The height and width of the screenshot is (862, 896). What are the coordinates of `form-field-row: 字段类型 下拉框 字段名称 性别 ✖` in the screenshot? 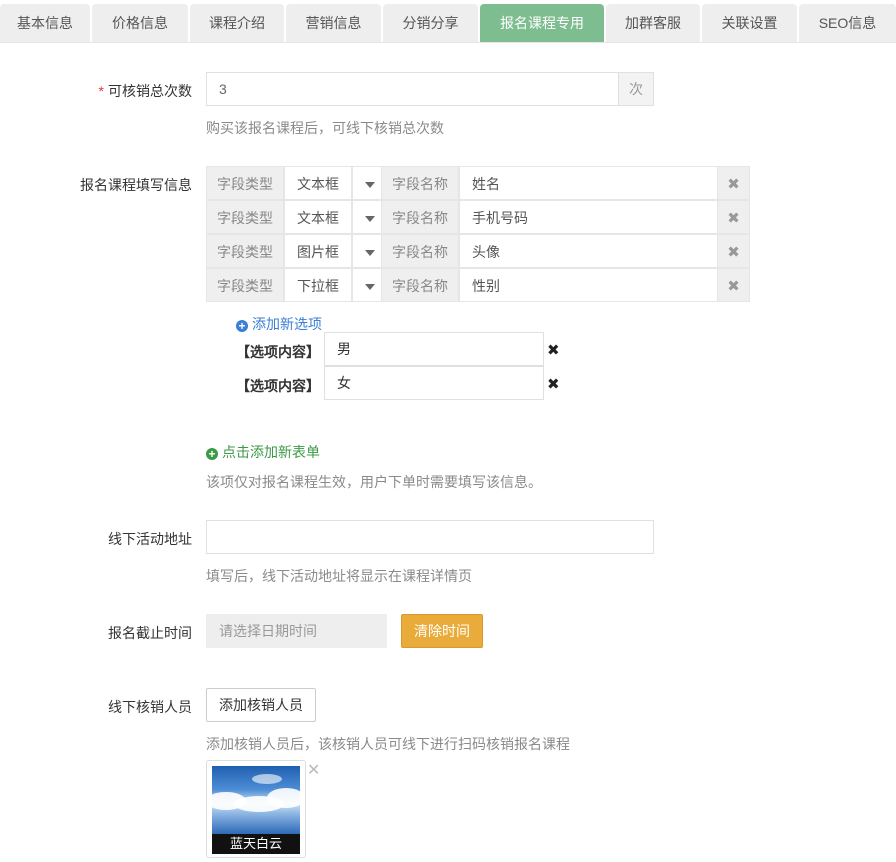 It's located at (478, 285).